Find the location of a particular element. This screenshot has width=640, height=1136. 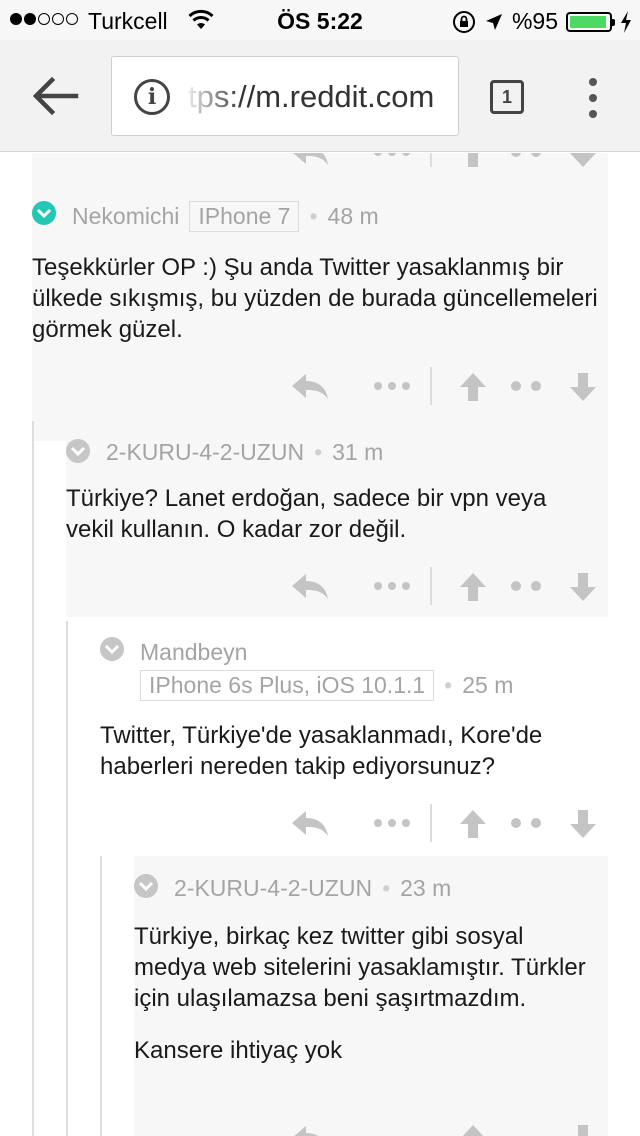

browser-toolbar: i tps://m.reddit.com 1 is located at coordinates (320, 96).